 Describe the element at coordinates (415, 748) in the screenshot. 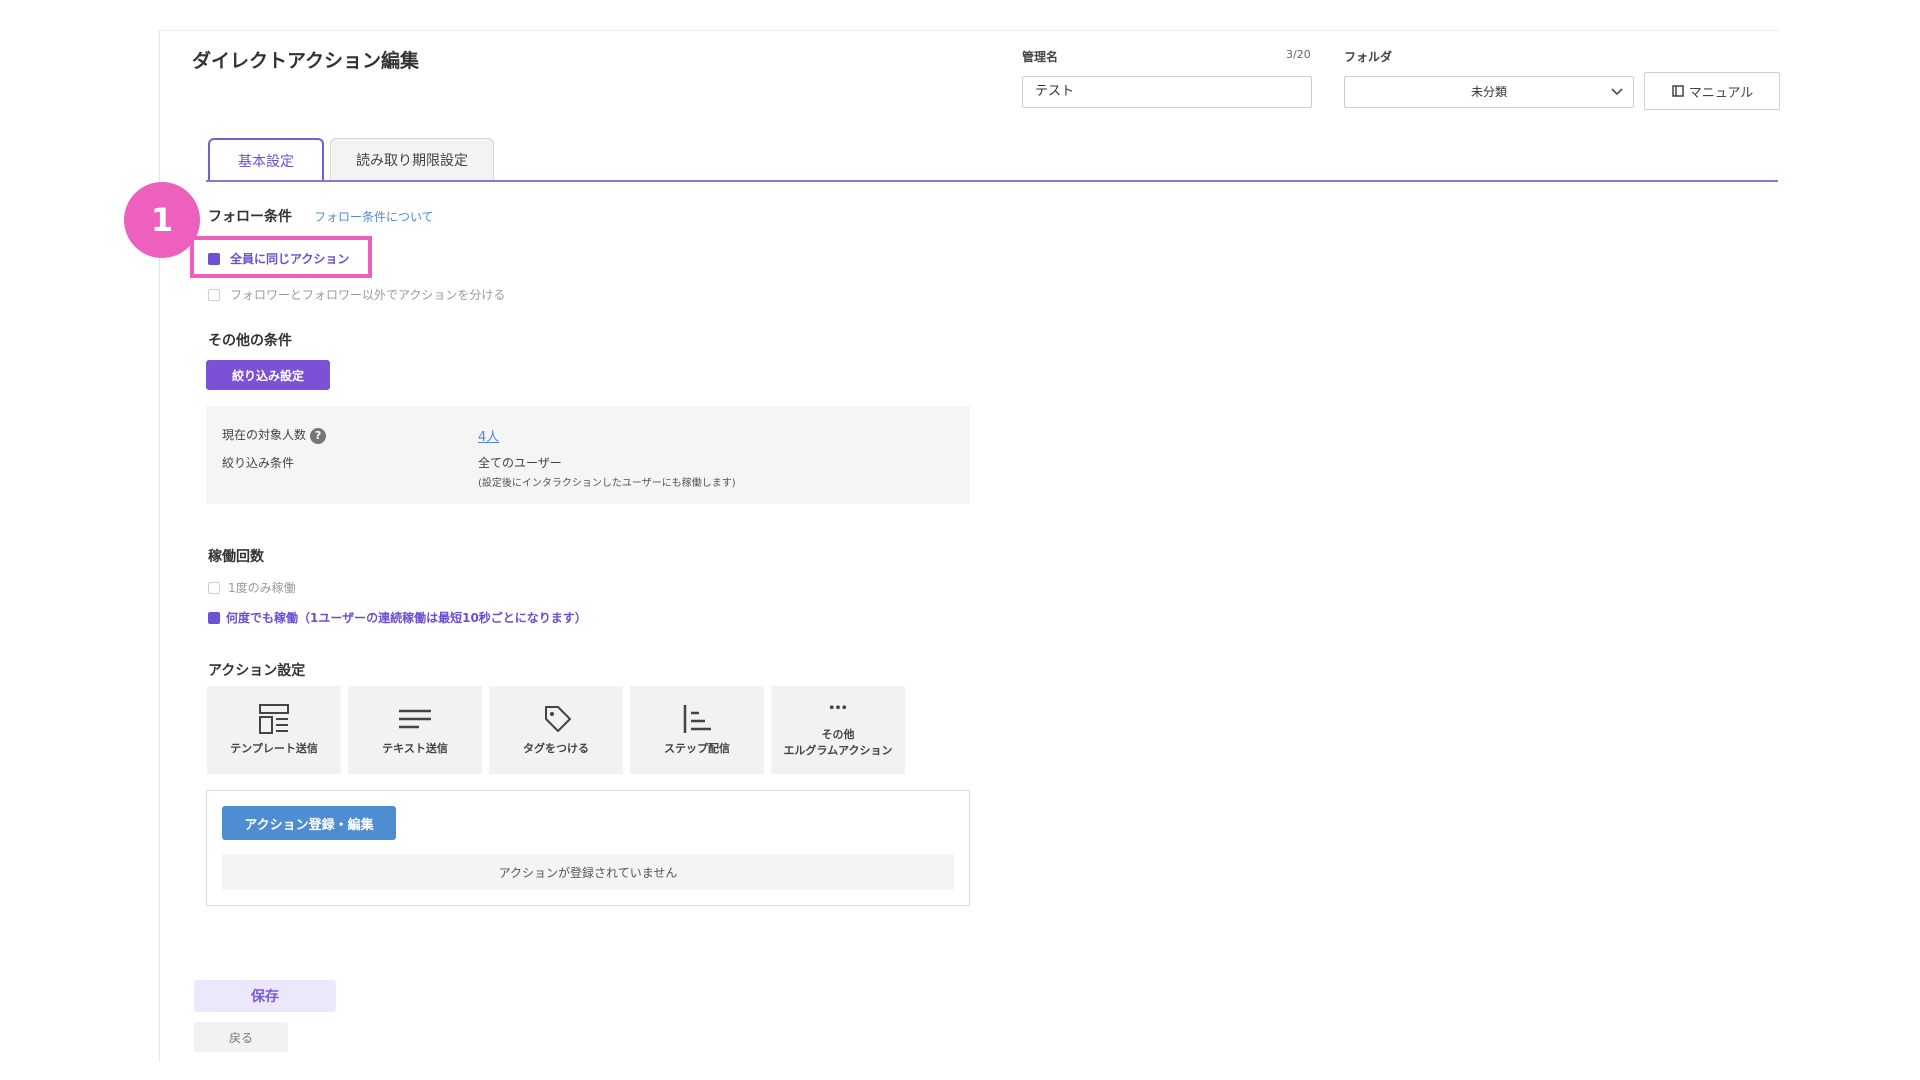

I see `tile-text-label: テキスト送信` at that location.